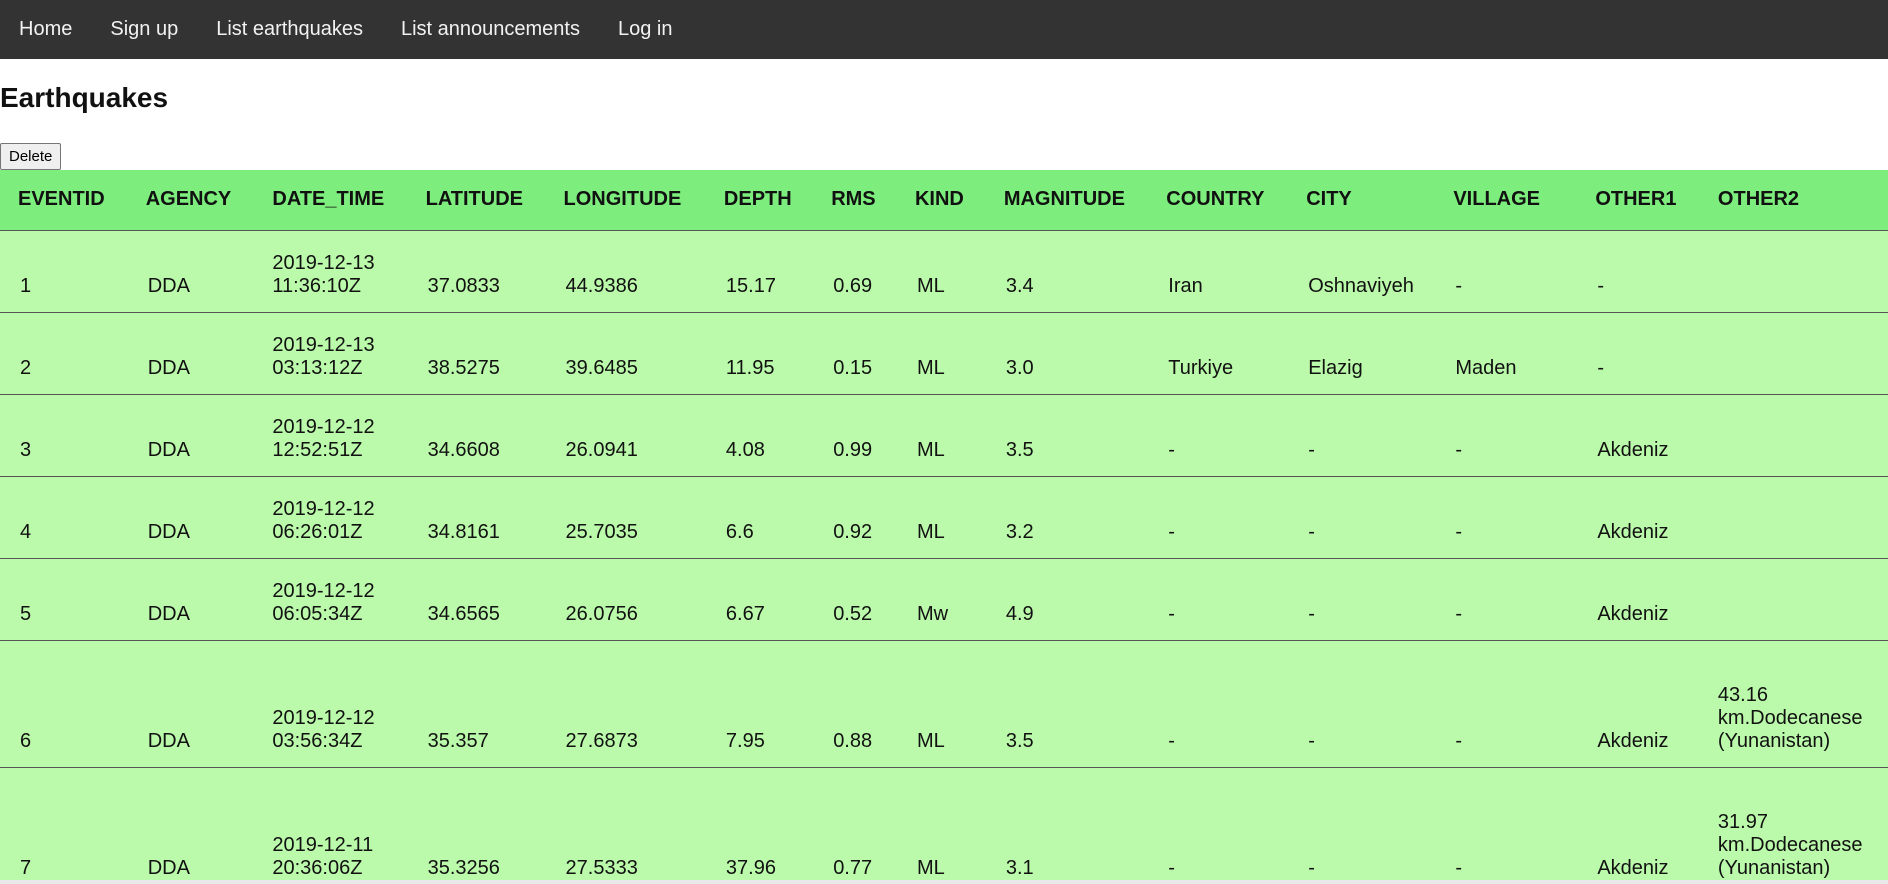 The width and height of the screenshot is (1888, 884). What do you see at coordinates (853, 740) in the screenshot?
I see `cell-rms: 0.88` at bounding box center [853, 740].